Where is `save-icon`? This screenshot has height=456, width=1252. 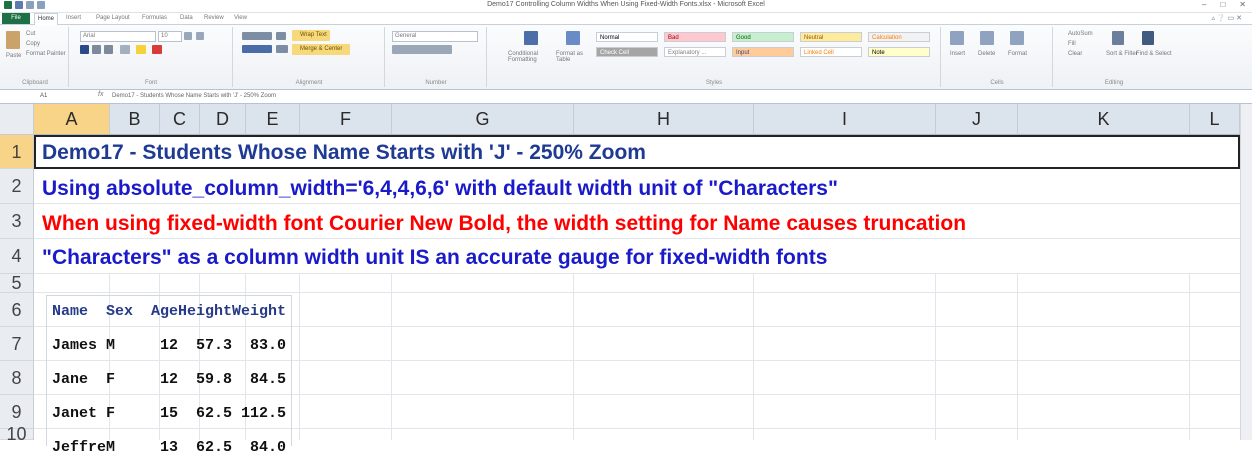 save-icon is located at coordinates (19, 5).